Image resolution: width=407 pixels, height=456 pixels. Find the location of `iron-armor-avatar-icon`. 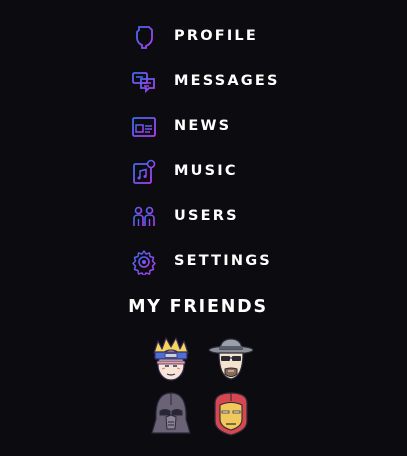

iron-armor-avatar-icon is located at coordinates (231, 414).